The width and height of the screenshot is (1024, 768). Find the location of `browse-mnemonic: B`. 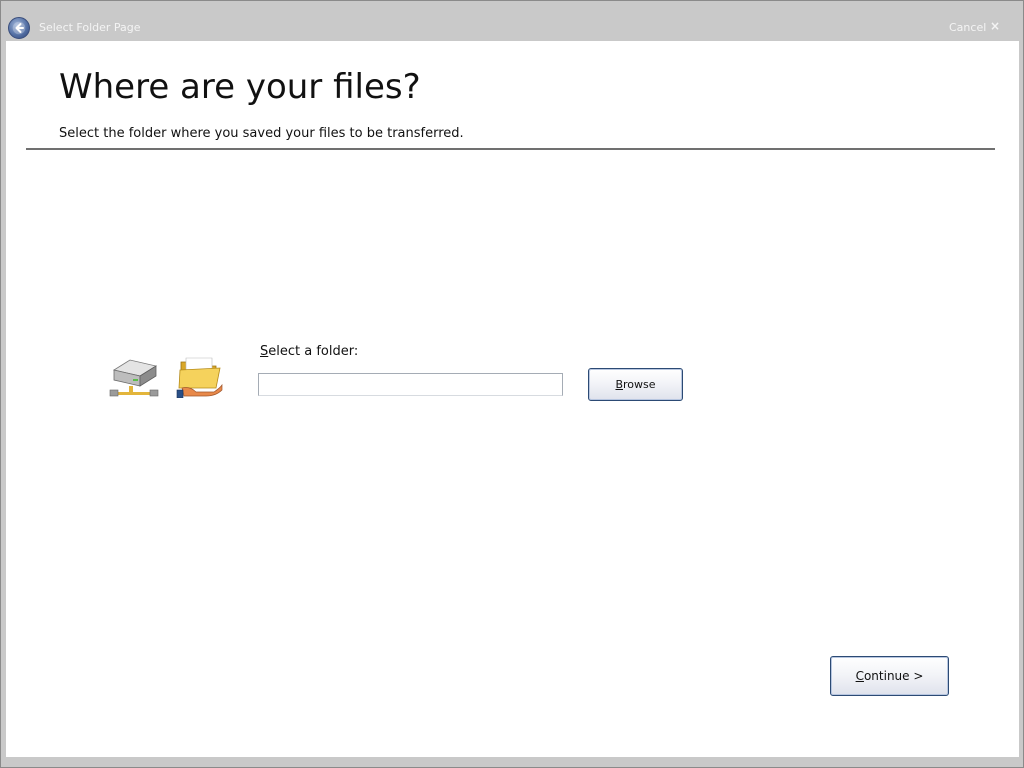

browse-mnemonic: B is located at coordinates (619, 384).